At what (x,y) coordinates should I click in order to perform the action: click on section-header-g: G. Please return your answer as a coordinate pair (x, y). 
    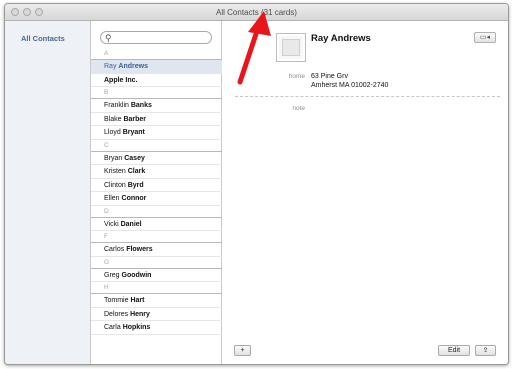
    Looking at the image, I should click on (156, 263).